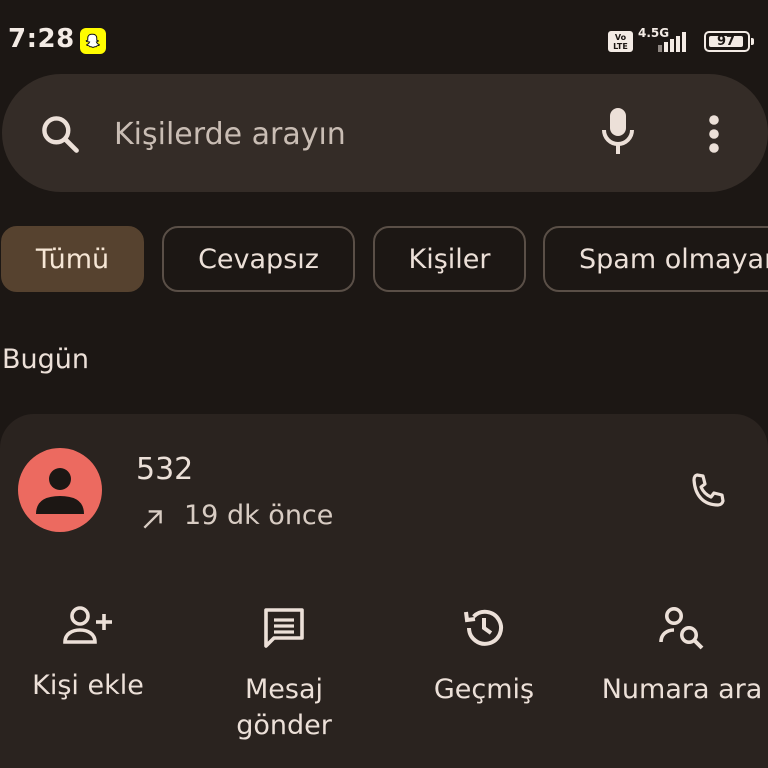 The image size is (768, 768). Describe the element at coordinates (259, 515) in the screenshot. I see `call-time: 19 dk önce` at that location.